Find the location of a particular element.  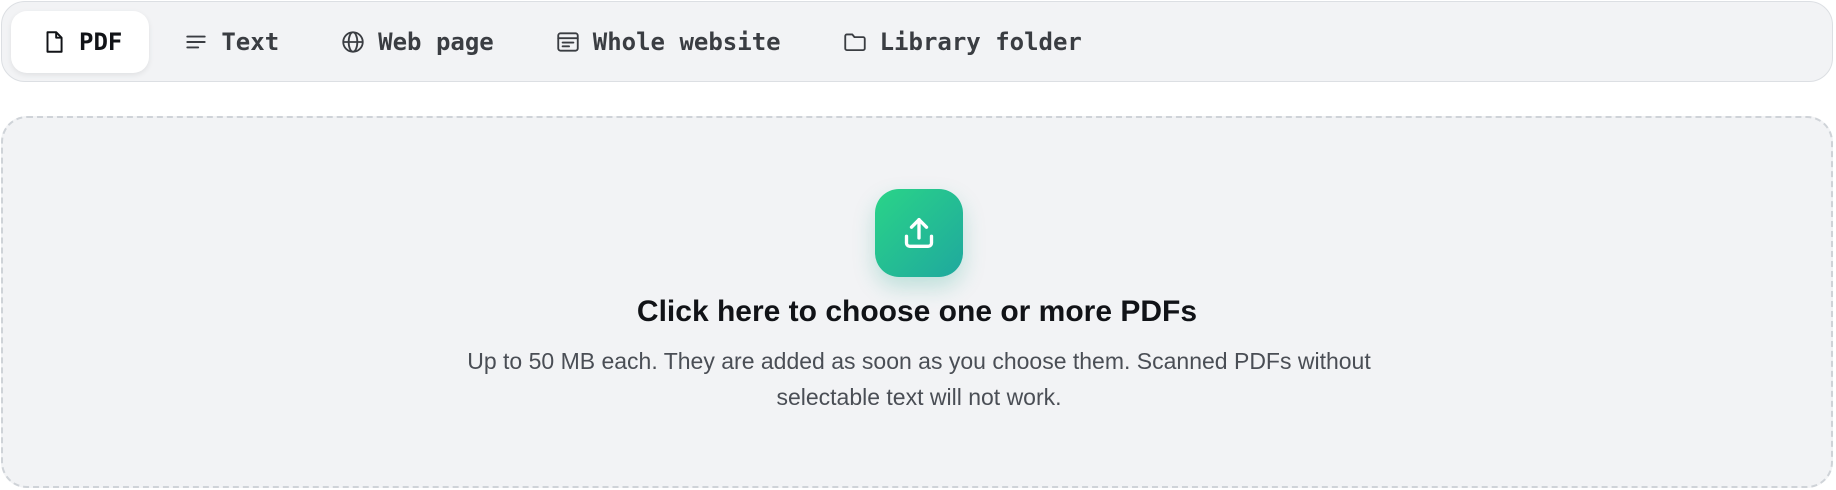

file-icon is located at coordinates (54, 42).